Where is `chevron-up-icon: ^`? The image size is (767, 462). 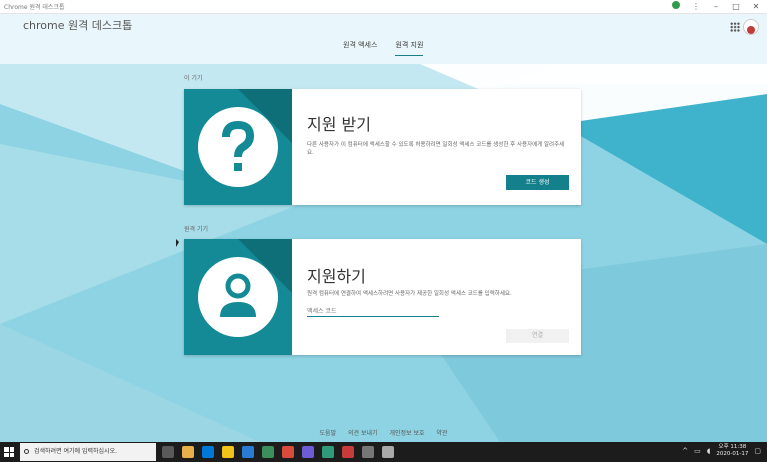
chevron-up-icon: ^ is located at coordinates (685, 451).